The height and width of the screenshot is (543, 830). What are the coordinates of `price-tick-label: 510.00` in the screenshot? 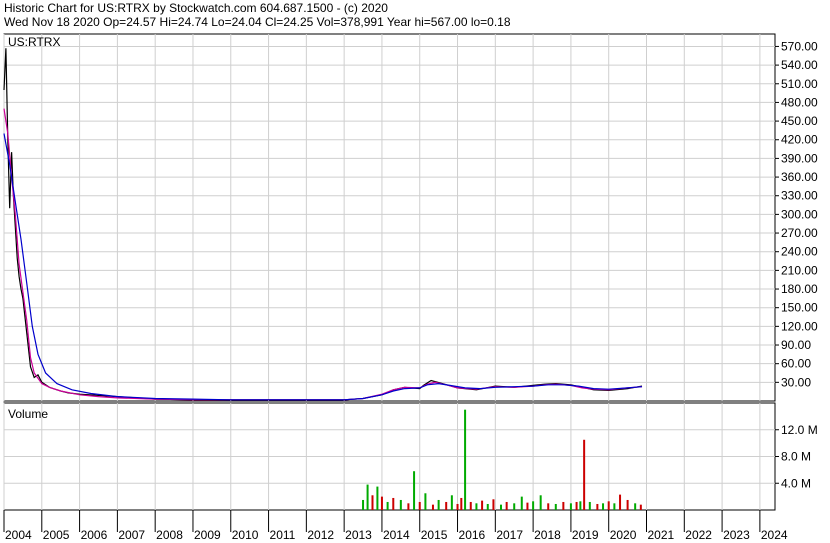 It's located at (799, 84).